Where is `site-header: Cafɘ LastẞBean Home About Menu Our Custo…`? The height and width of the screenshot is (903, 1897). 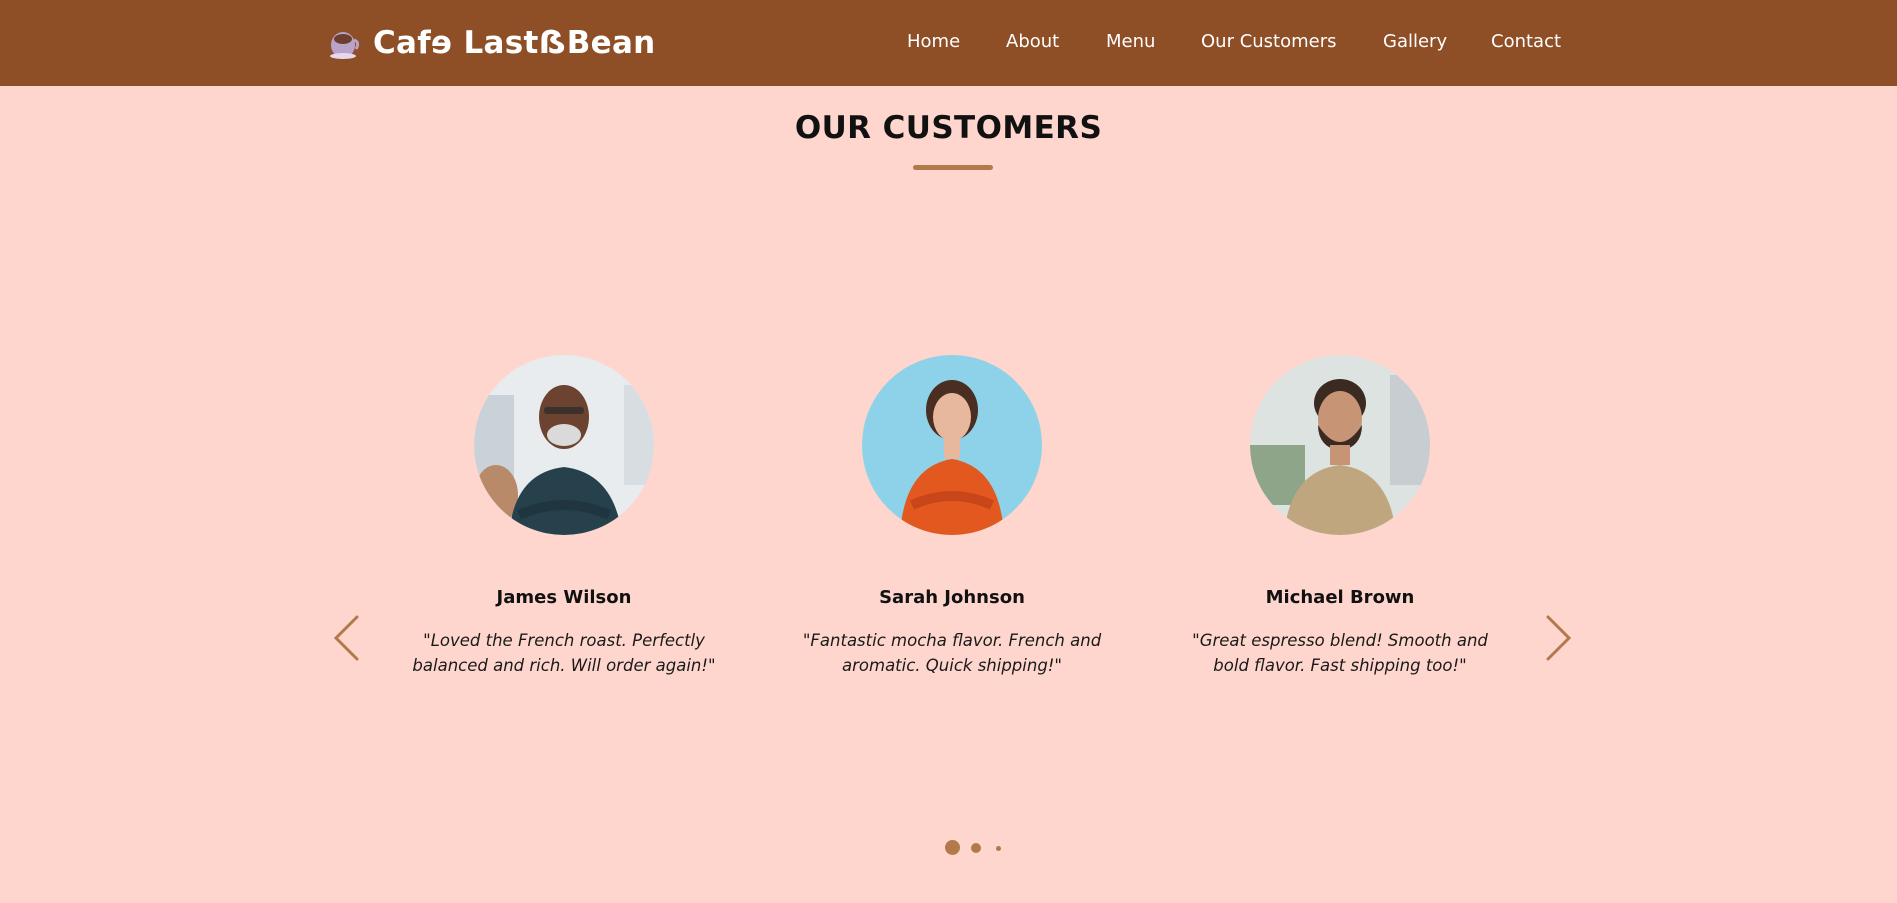 site-header: Cafɘ LastẞBean Home About Menu Our Custo… is located at coordinates (948, 43).